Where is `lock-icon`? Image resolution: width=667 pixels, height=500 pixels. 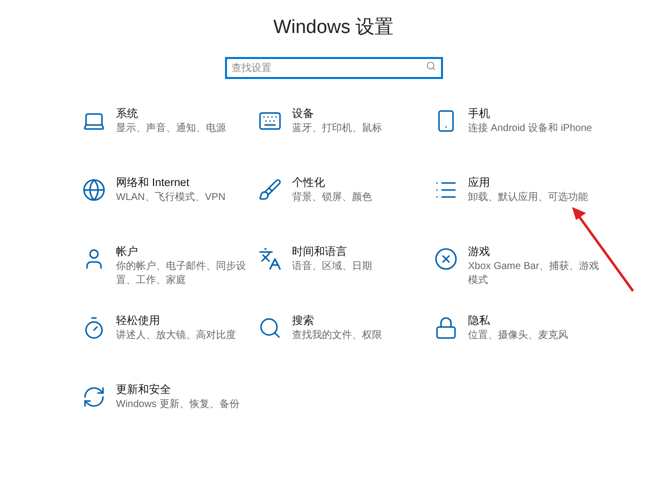
lock-icon is located at coordinates (446, 328).